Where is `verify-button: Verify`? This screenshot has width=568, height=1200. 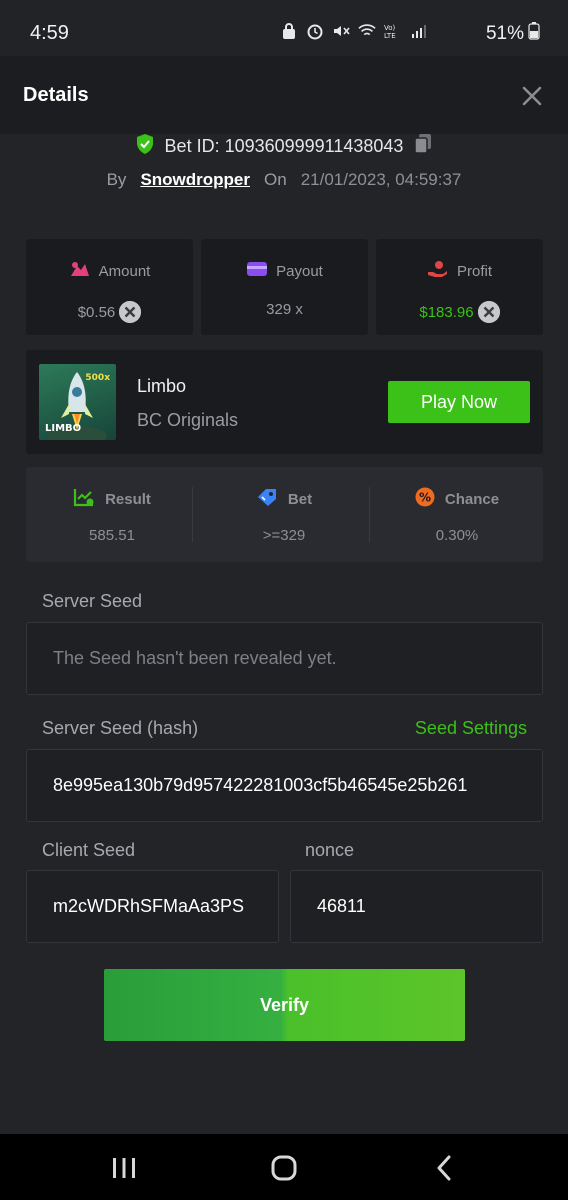
verify-button: Verify is located at coordinates (284, 1005).